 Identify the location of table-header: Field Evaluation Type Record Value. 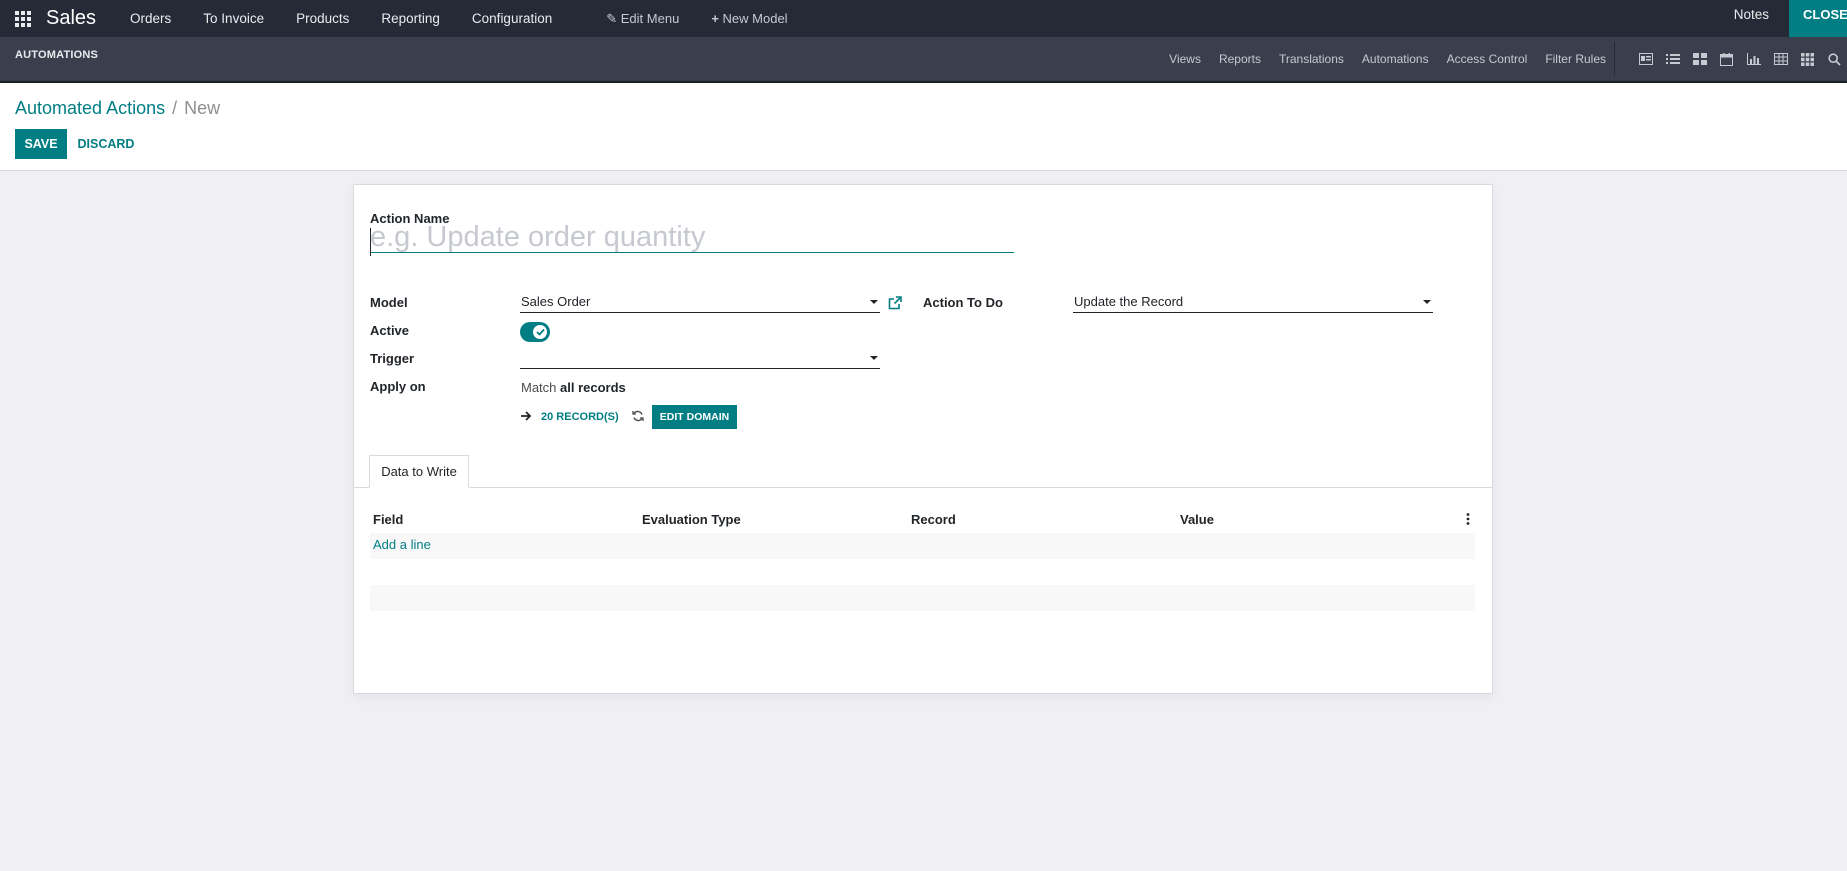
(922, 520).